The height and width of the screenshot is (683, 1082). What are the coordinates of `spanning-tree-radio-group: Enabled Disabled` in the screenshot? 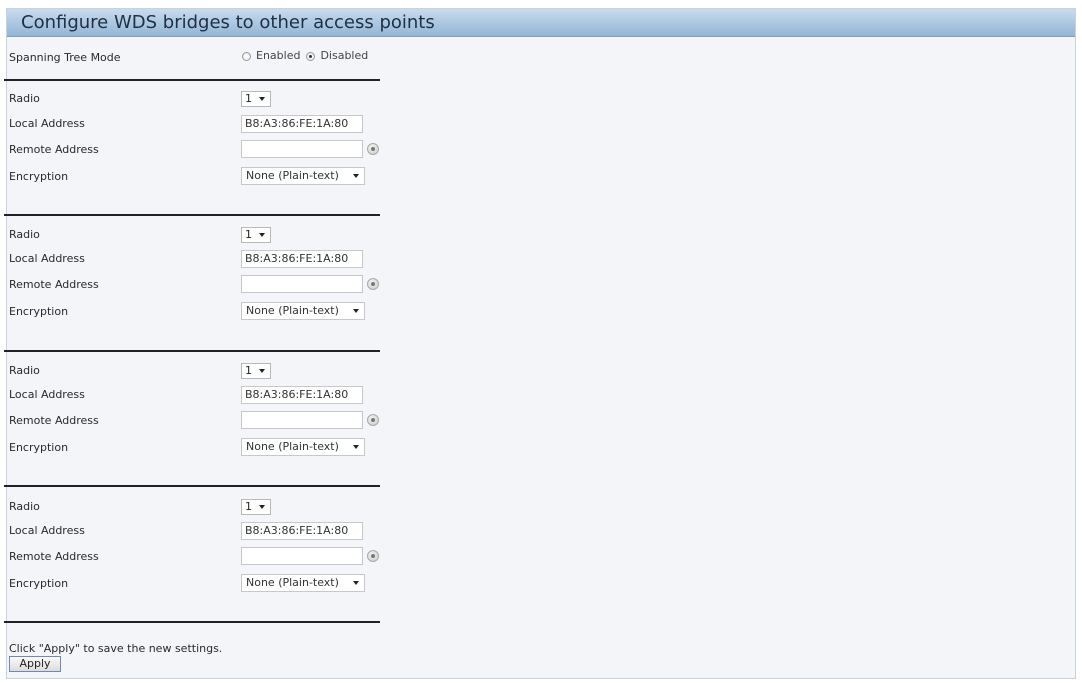 It's located at (308, 56).